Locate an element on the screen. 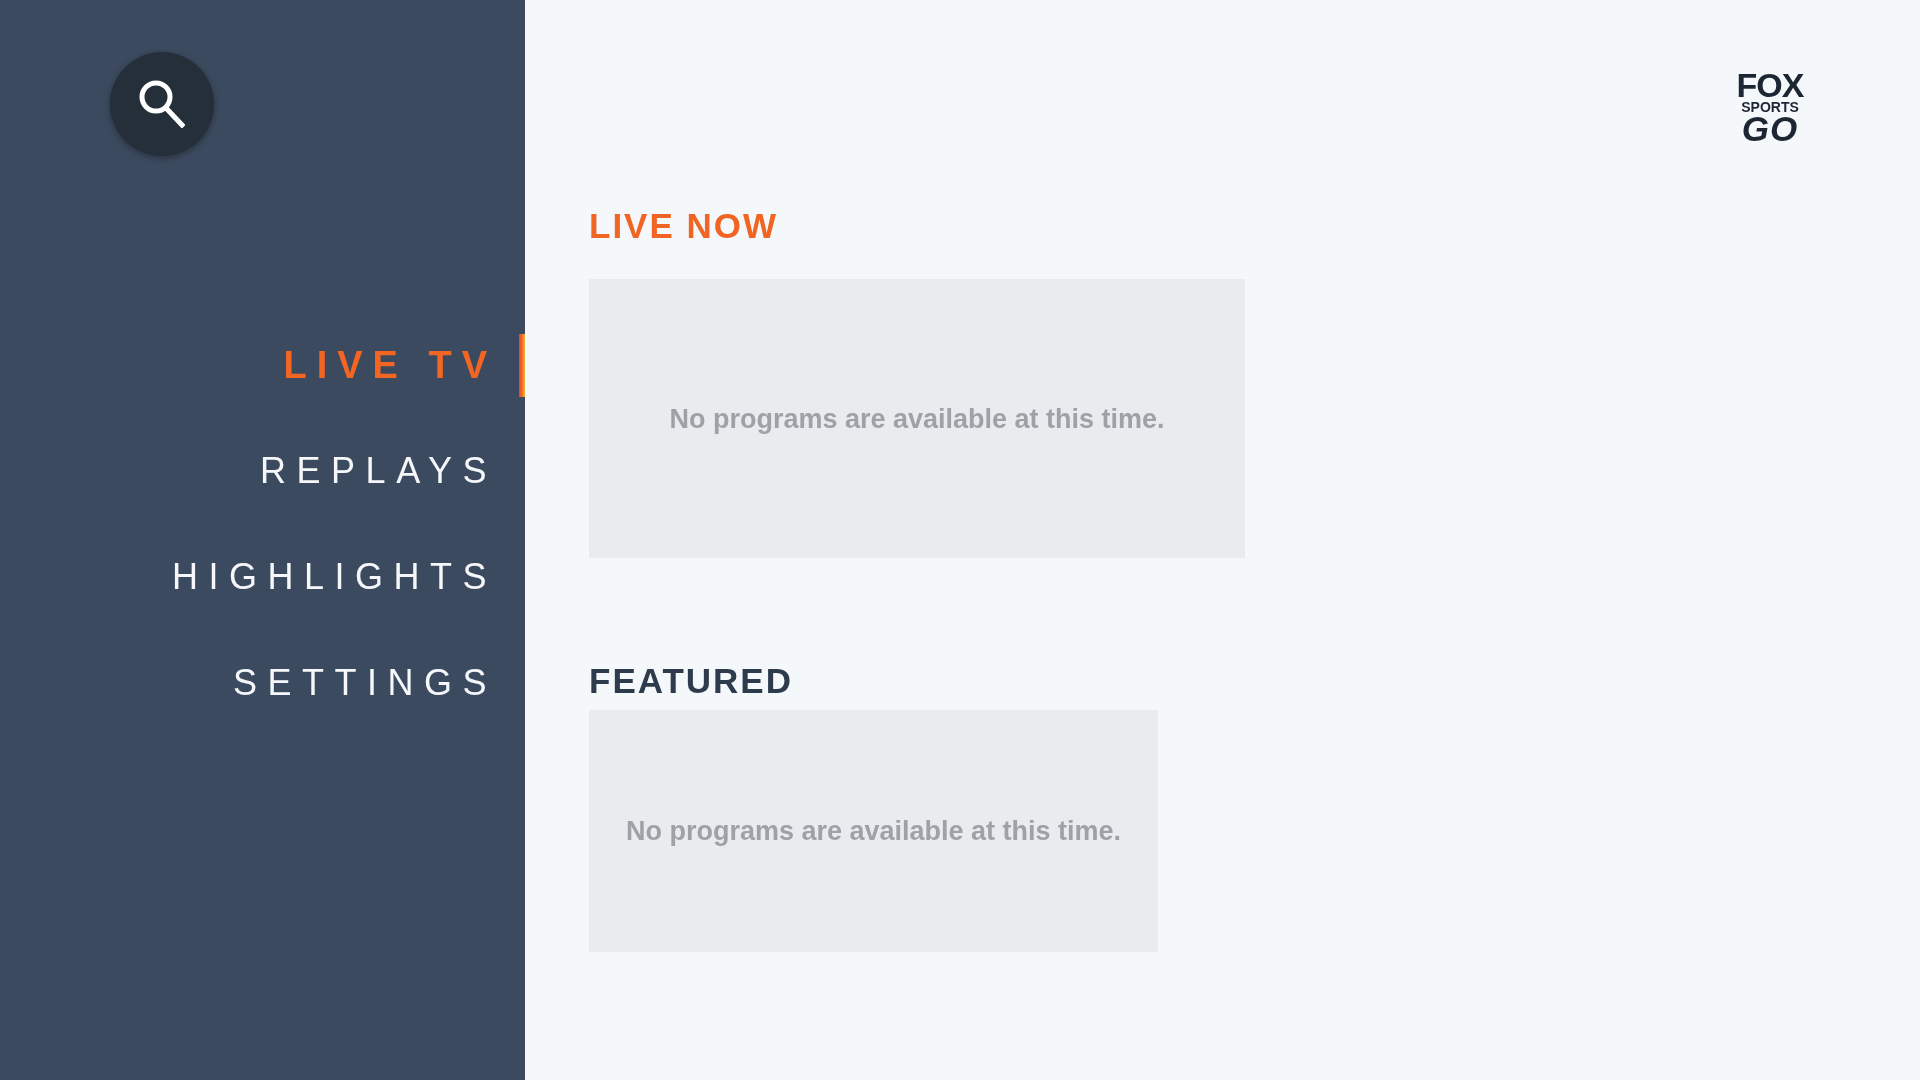  section-heading: FEATURED is located at coordinates (691, 681).